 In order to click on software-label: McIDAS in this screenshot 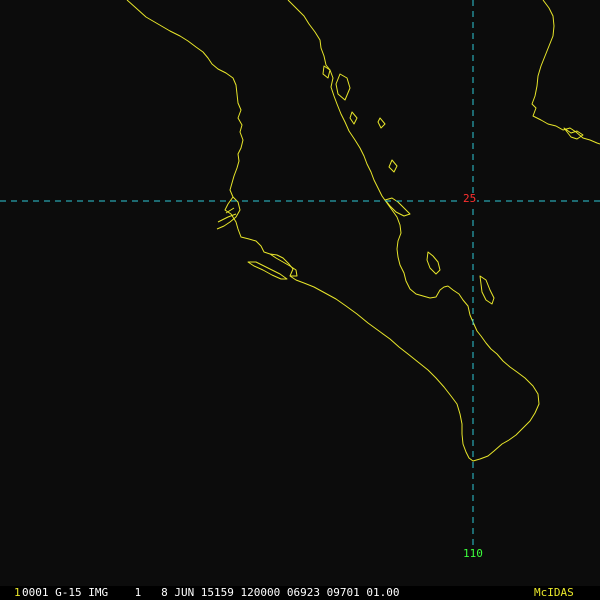, I will do `click(554, 592)`.